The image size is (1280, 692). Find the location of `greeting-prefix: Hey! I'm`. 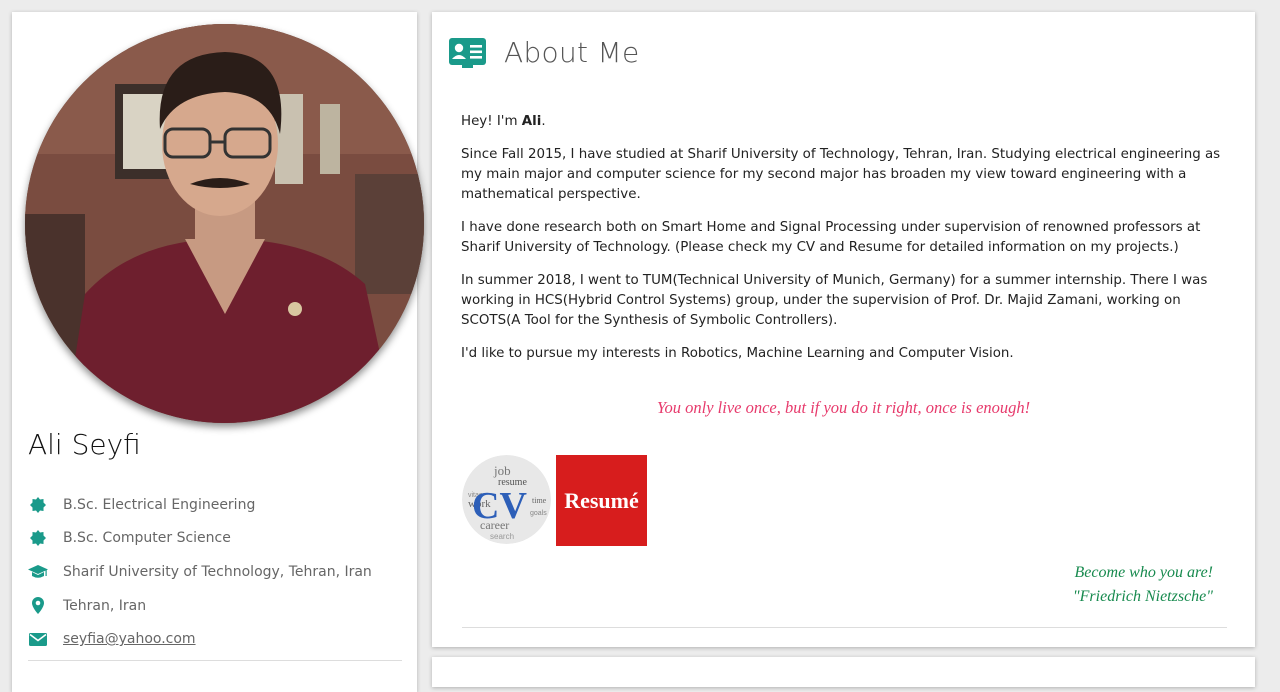

greeting-prefix: Hey! I'm is located at coordinates (491, 121).